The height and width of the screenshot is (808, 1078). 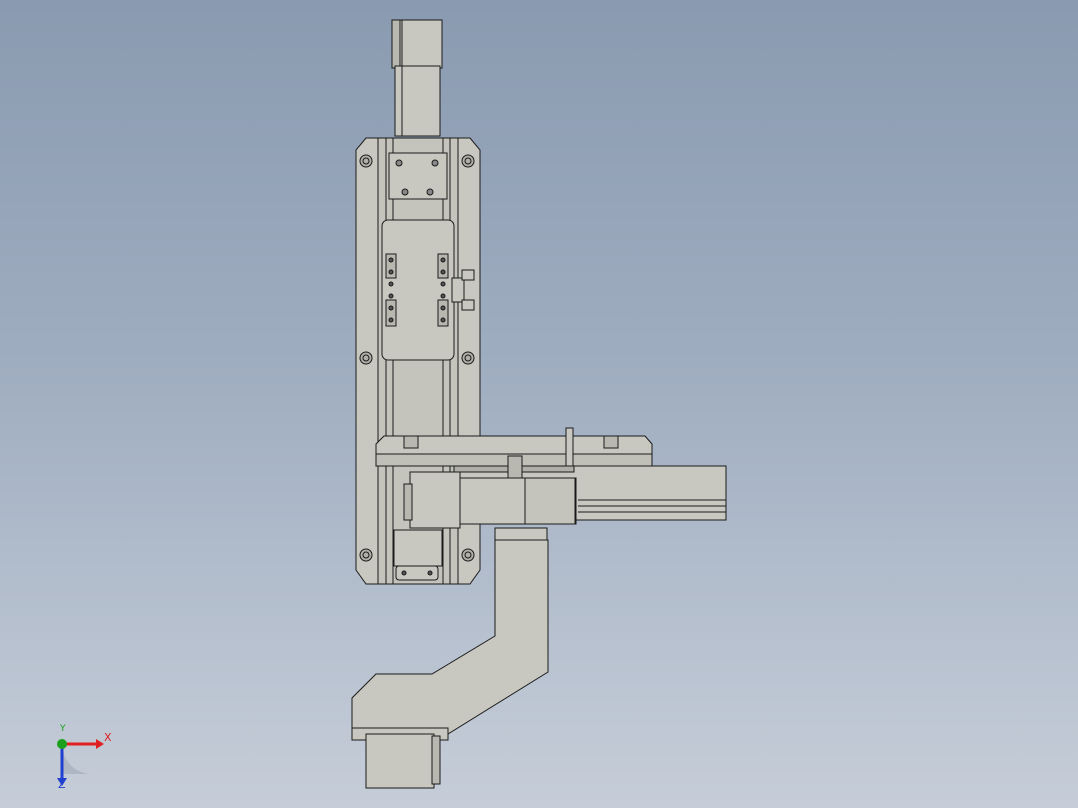 What do you see at coordinates (418, 555) in the screenshot?
I see `lower-bracket` at bounding box center [418, 555].